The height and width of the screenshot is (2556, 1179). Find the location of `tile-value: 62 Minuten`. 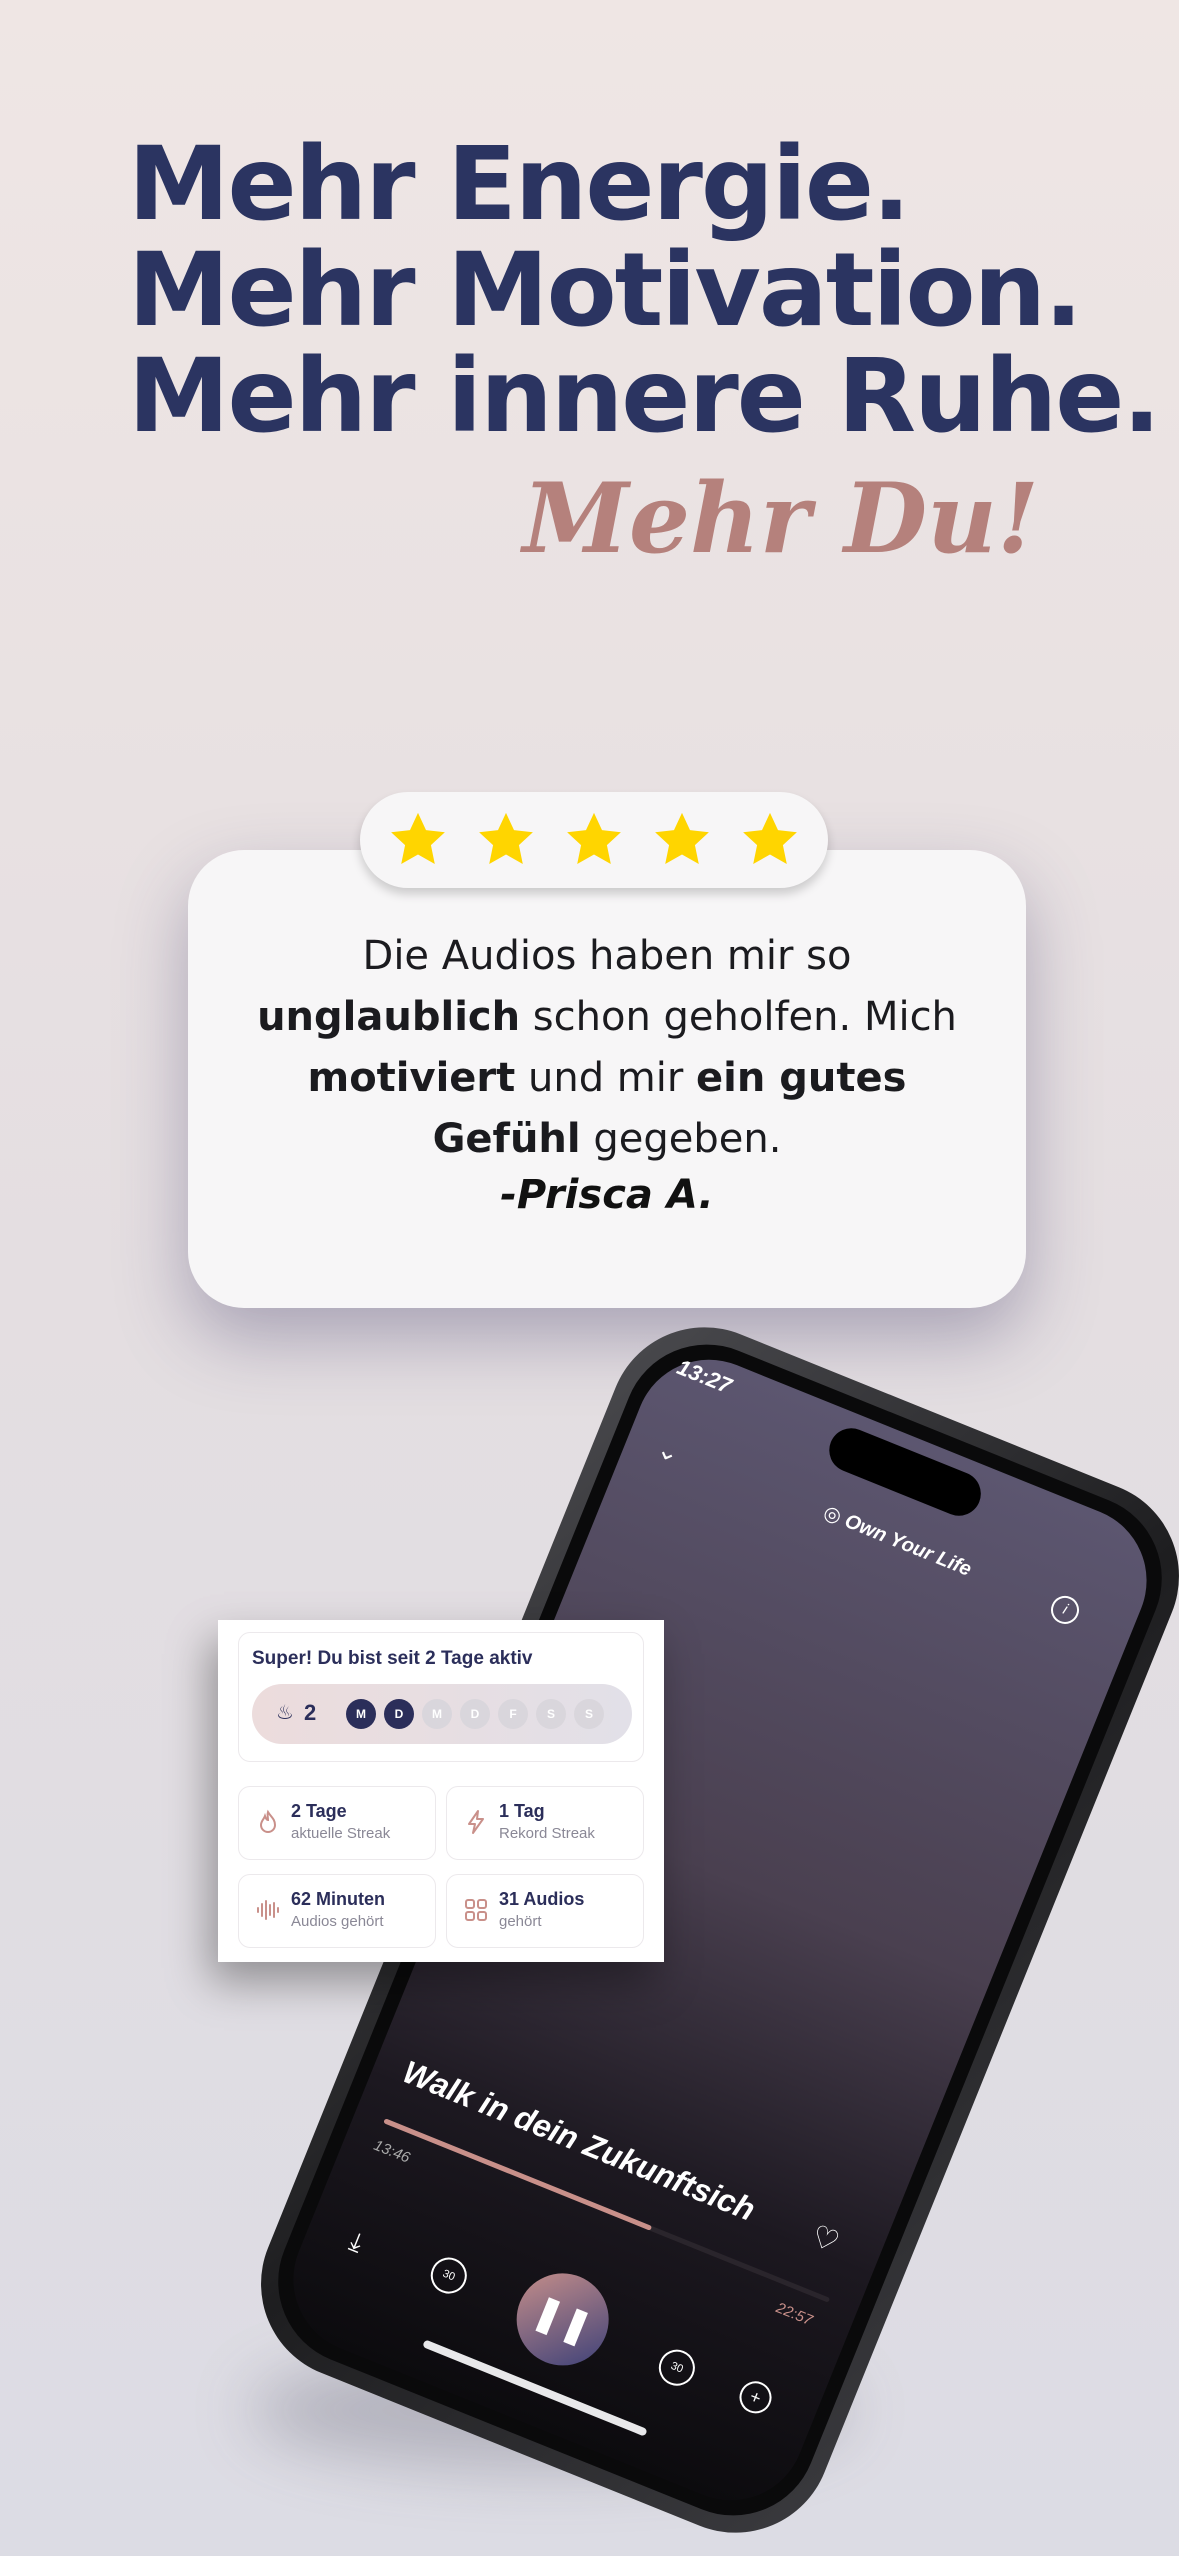

tile-value: 62 Minuten is located at coordinates (338, 1899).